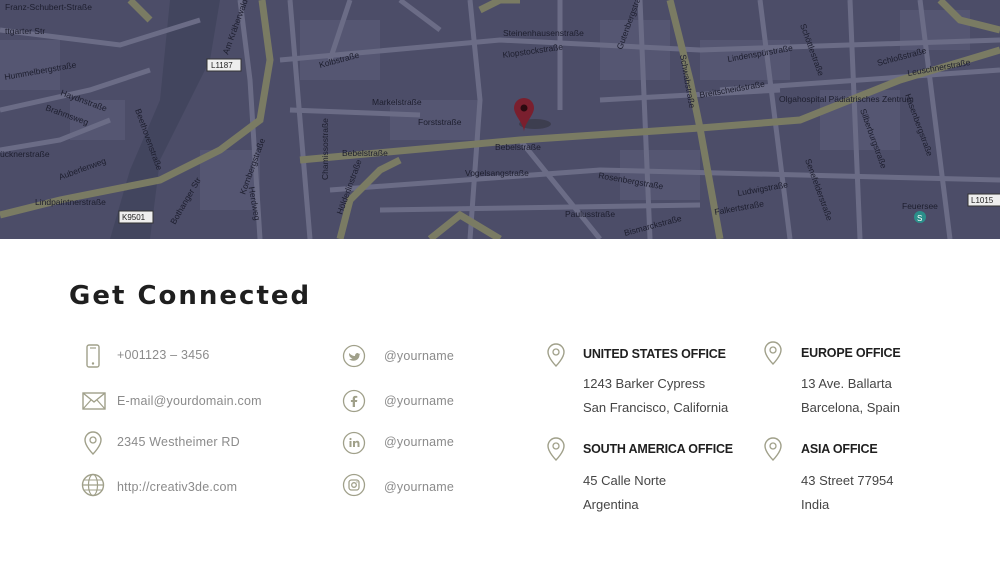  What do you see at coordinates (920, 206) in the screenshot?
I see `map-label: Feuersee` at bounding box center [920, 206].